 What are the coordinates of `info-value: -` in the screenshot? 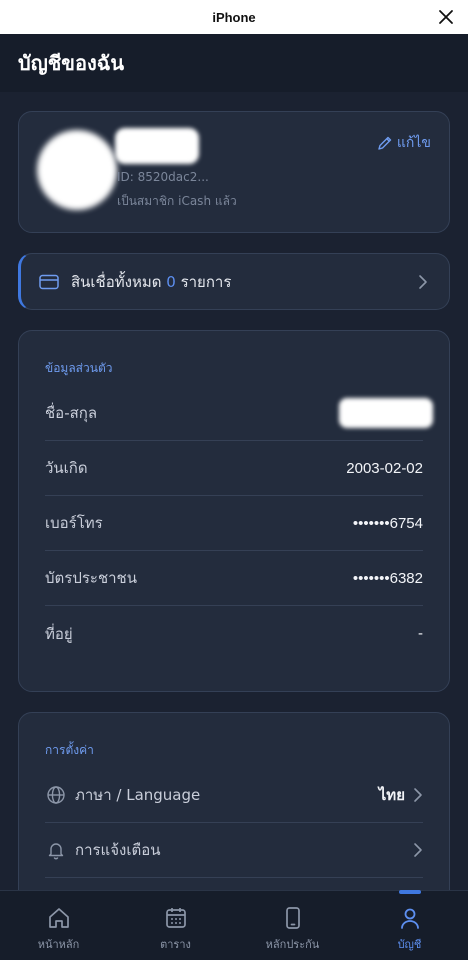 It's located at (420, 633).